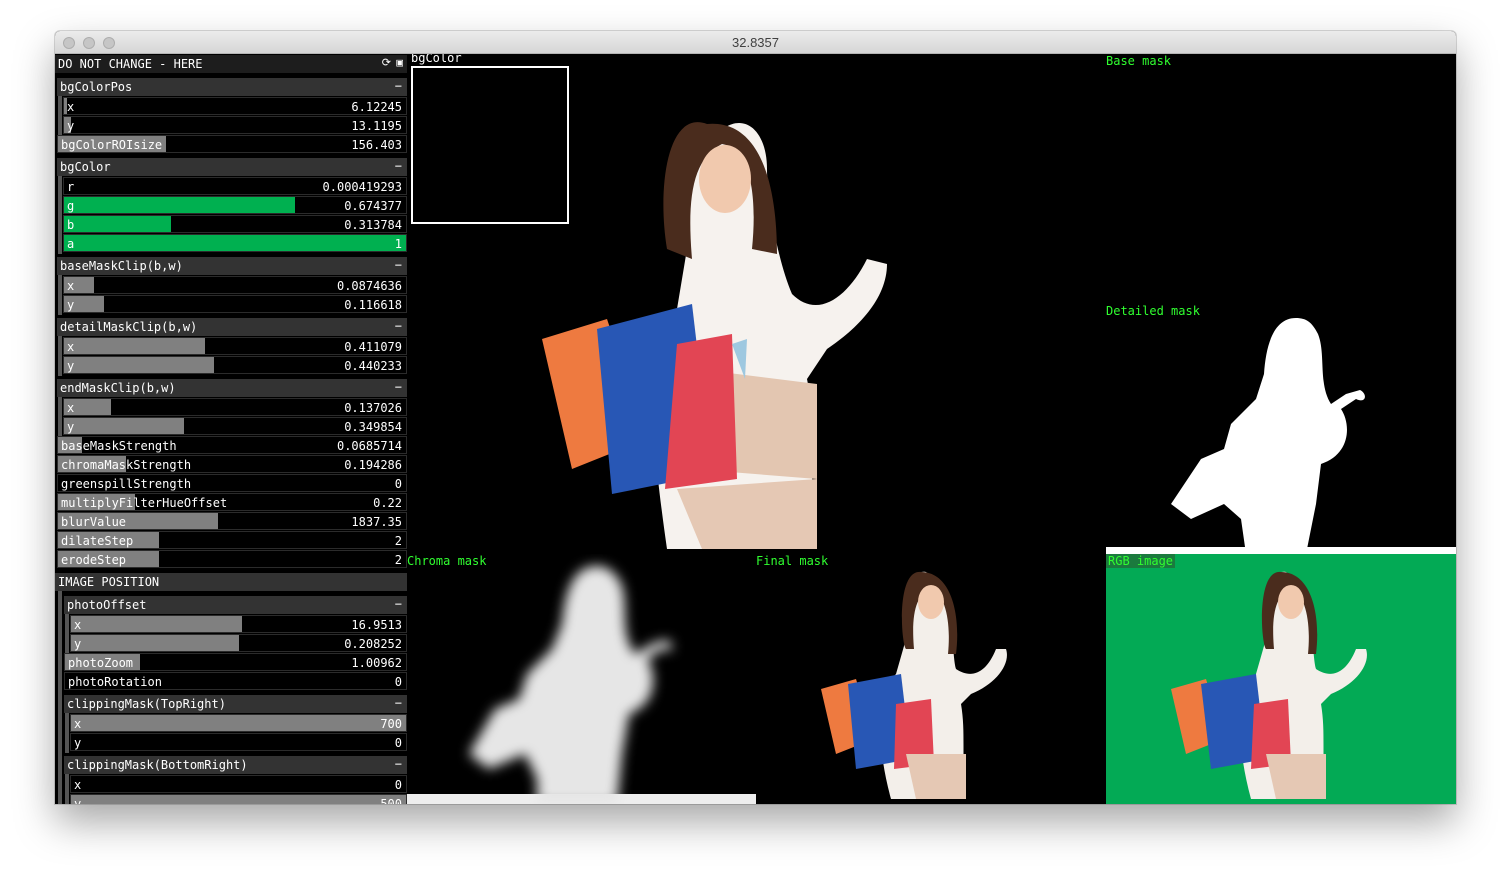 This screenshot has height=884, width=1512. I want to click on slider-clip-topright-x: x 700, so click(238, 723).